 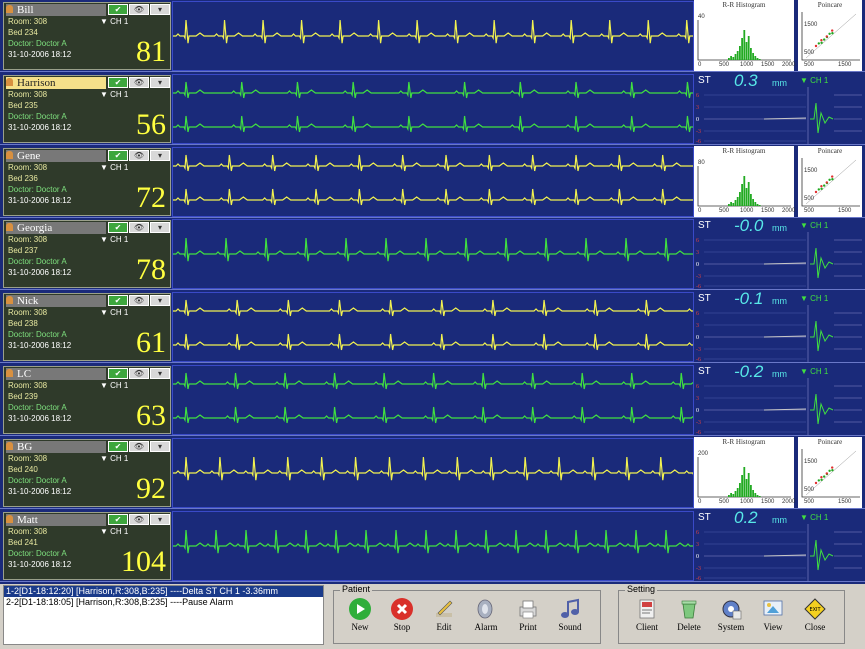 What do you see at coordinates (56, 82) in the screenshot?
I see `patient-name: Harrison` at bounding box center [56, 82].